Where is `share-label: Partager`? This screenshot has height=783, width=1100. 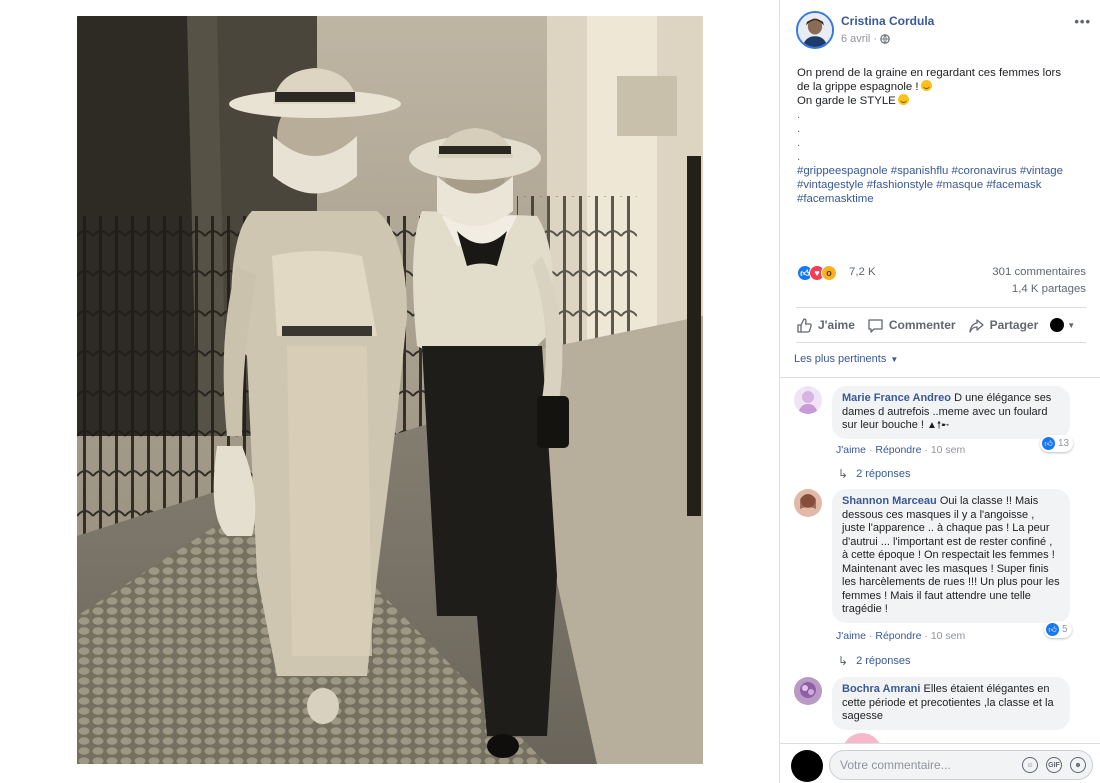 share-label: Partager is located at coordinates (1014, 325).